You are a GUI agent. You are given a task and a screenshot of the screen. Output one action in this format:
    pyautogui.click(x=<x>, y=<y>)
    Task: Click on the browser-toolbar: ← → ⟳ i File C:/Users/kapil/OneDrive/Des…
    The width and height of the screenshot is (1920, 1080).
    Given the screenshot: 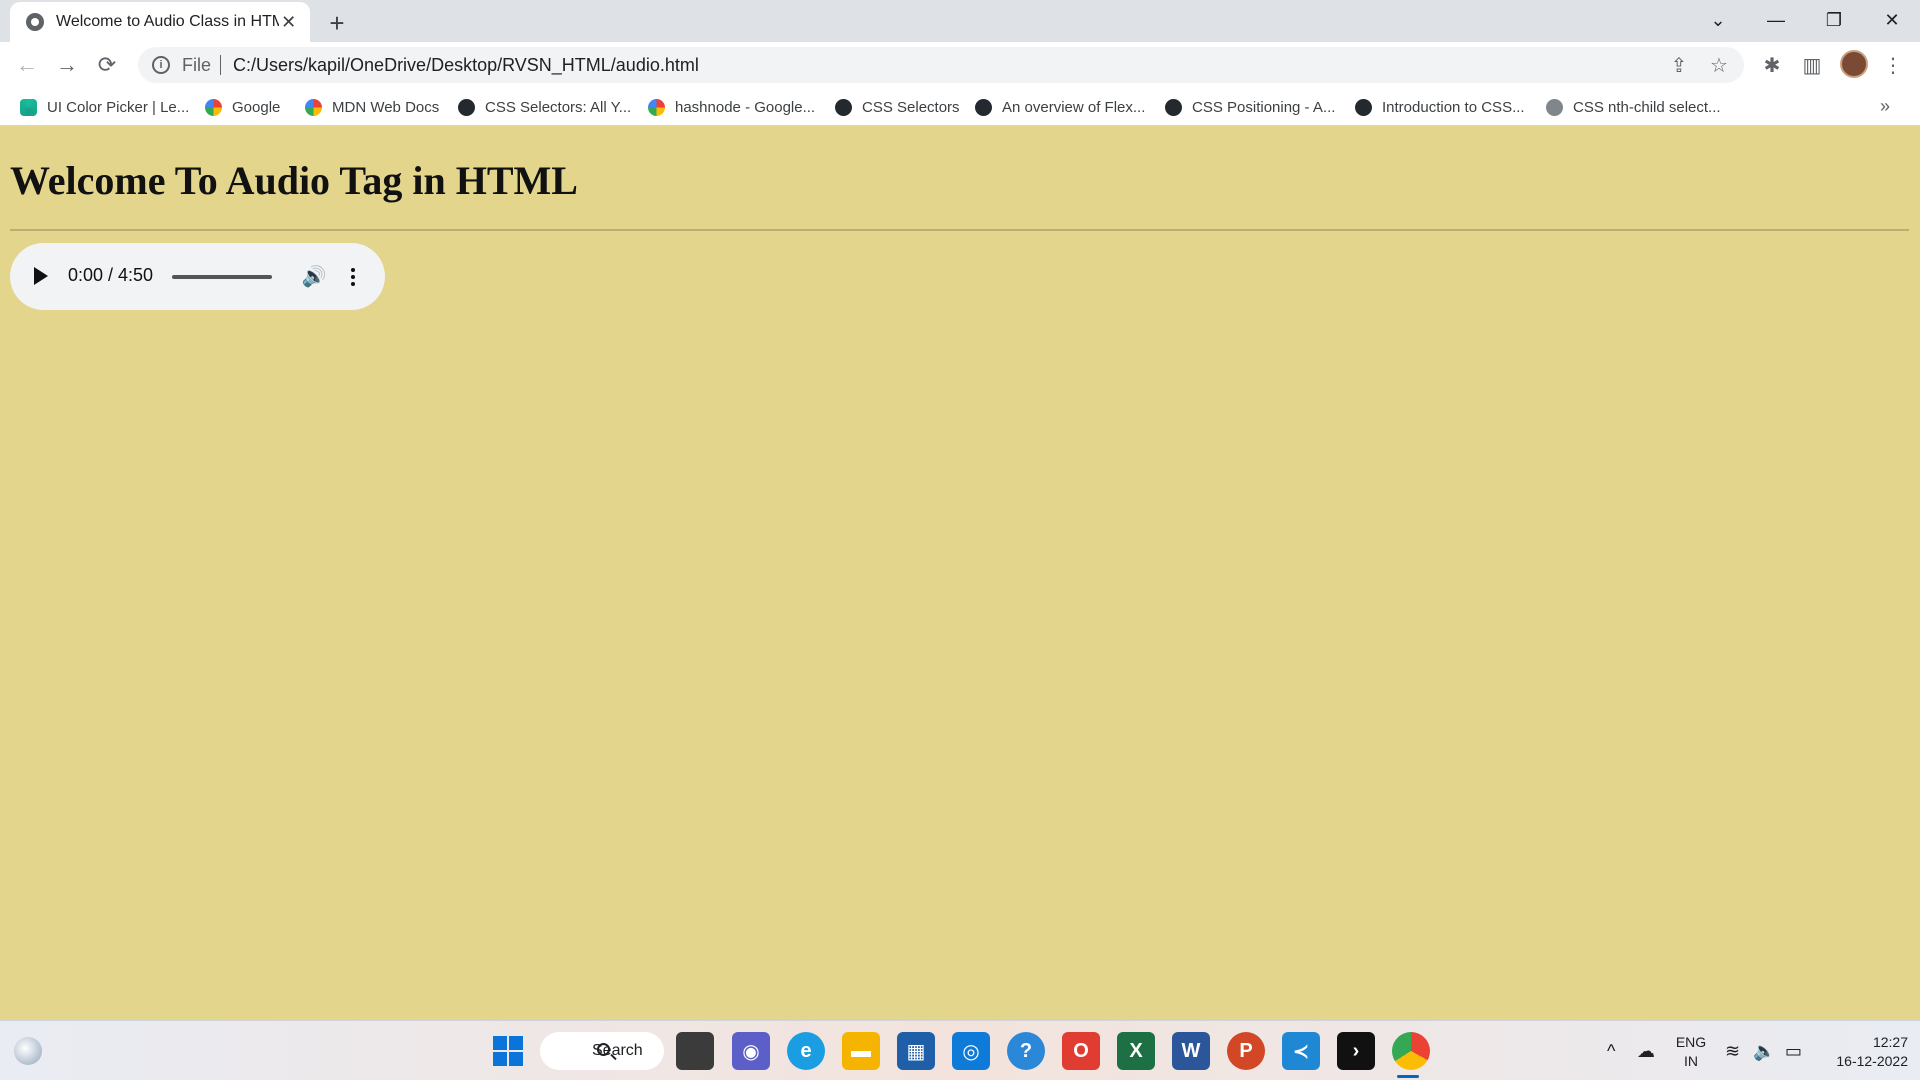 What is the action you would take?
    pyautogui.click(x=960, y=65)
    